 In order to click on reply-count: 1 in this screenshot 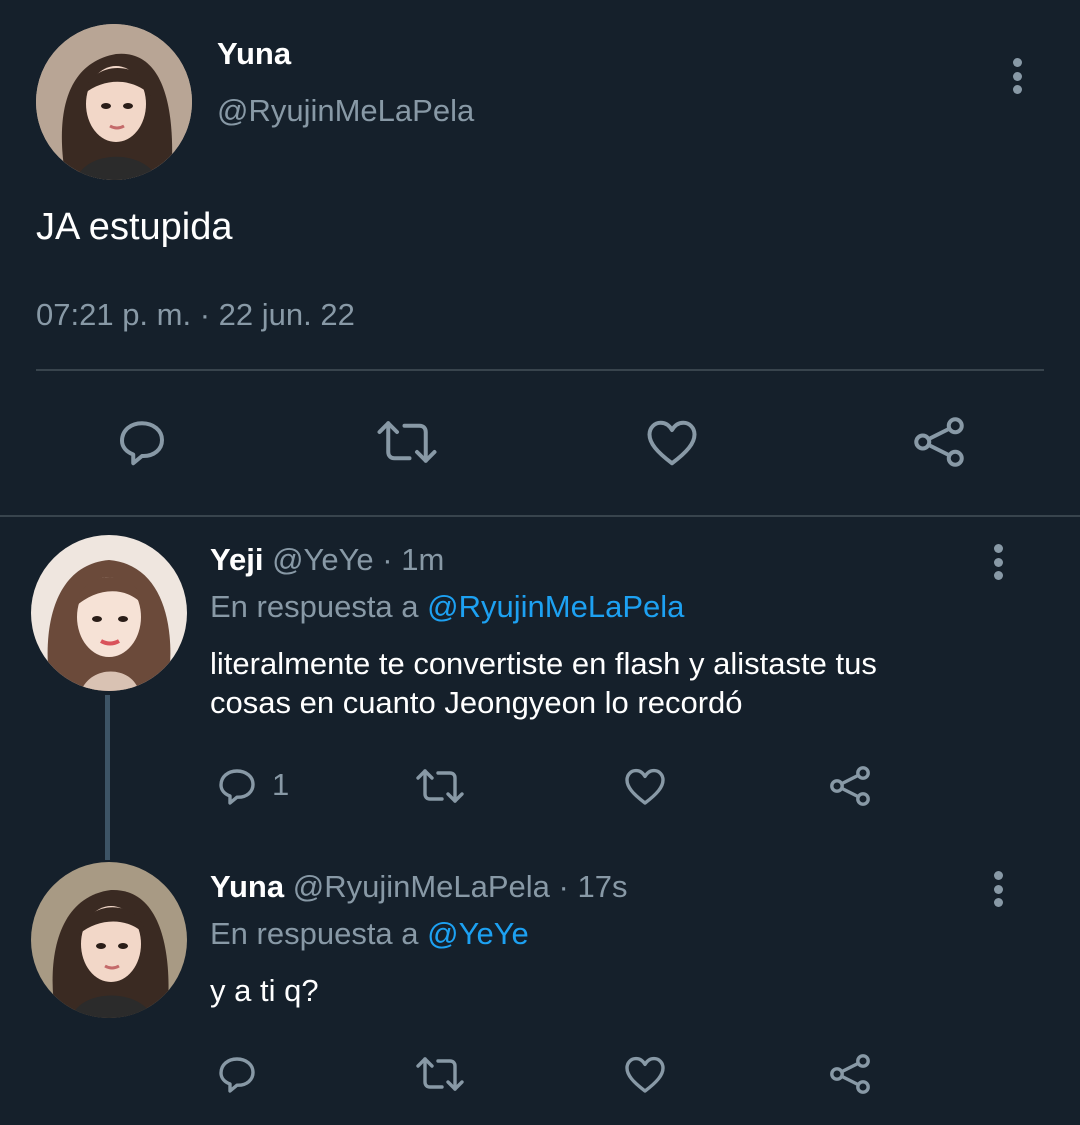, I will do `click(281, 784)`.